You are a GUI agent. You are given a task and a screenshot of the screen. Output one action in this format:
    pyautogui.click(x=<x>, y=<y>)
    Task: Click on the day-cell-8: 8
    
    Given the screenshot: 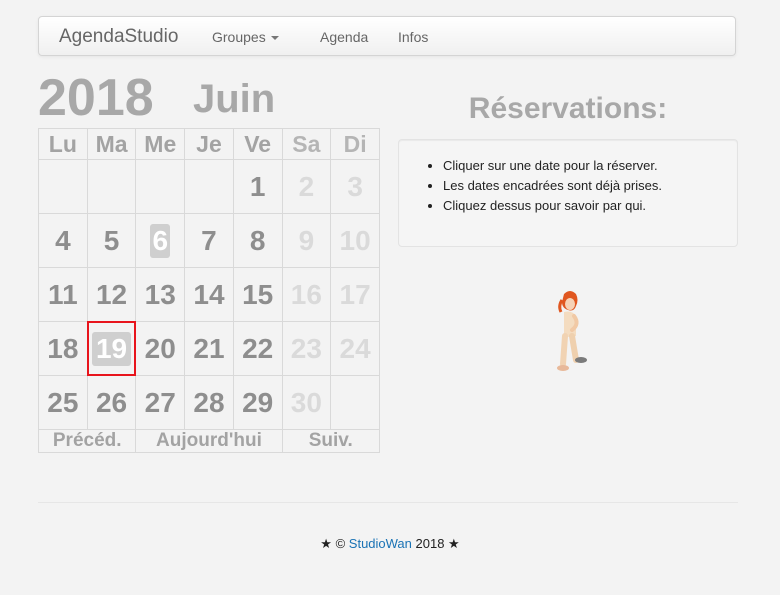 What is the action you would take?
    pyautogui.click(x=257, y=240)
    